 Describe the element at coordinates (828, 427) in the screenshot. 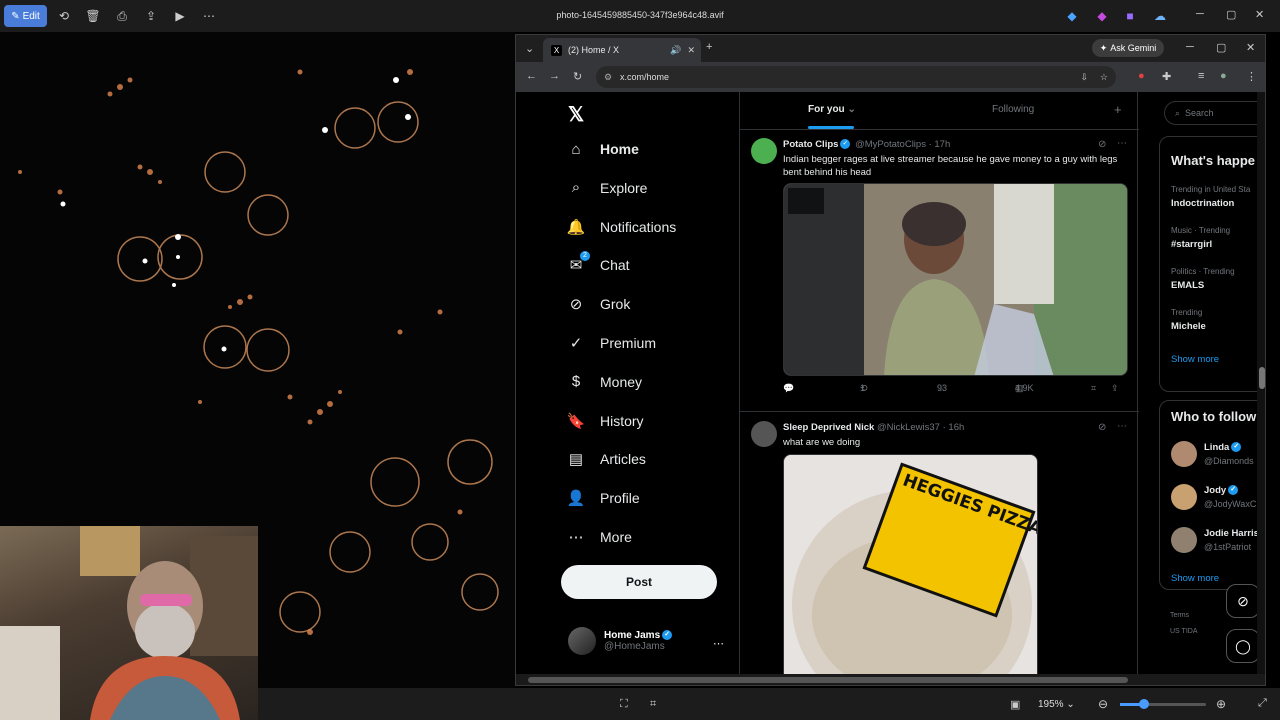

I see `tweet-author: Sleep Deprived Nick` at that location.